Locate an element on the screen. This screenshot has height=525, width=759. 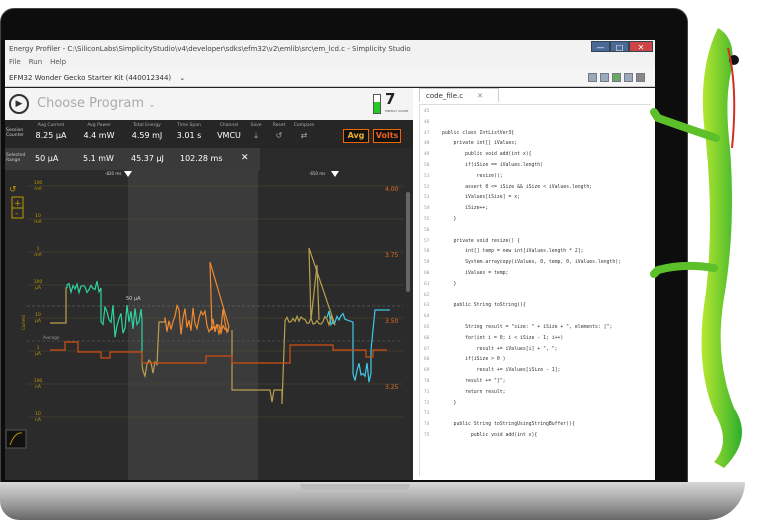
compare-icon: ⇄ is located at coordinates (304, 135).